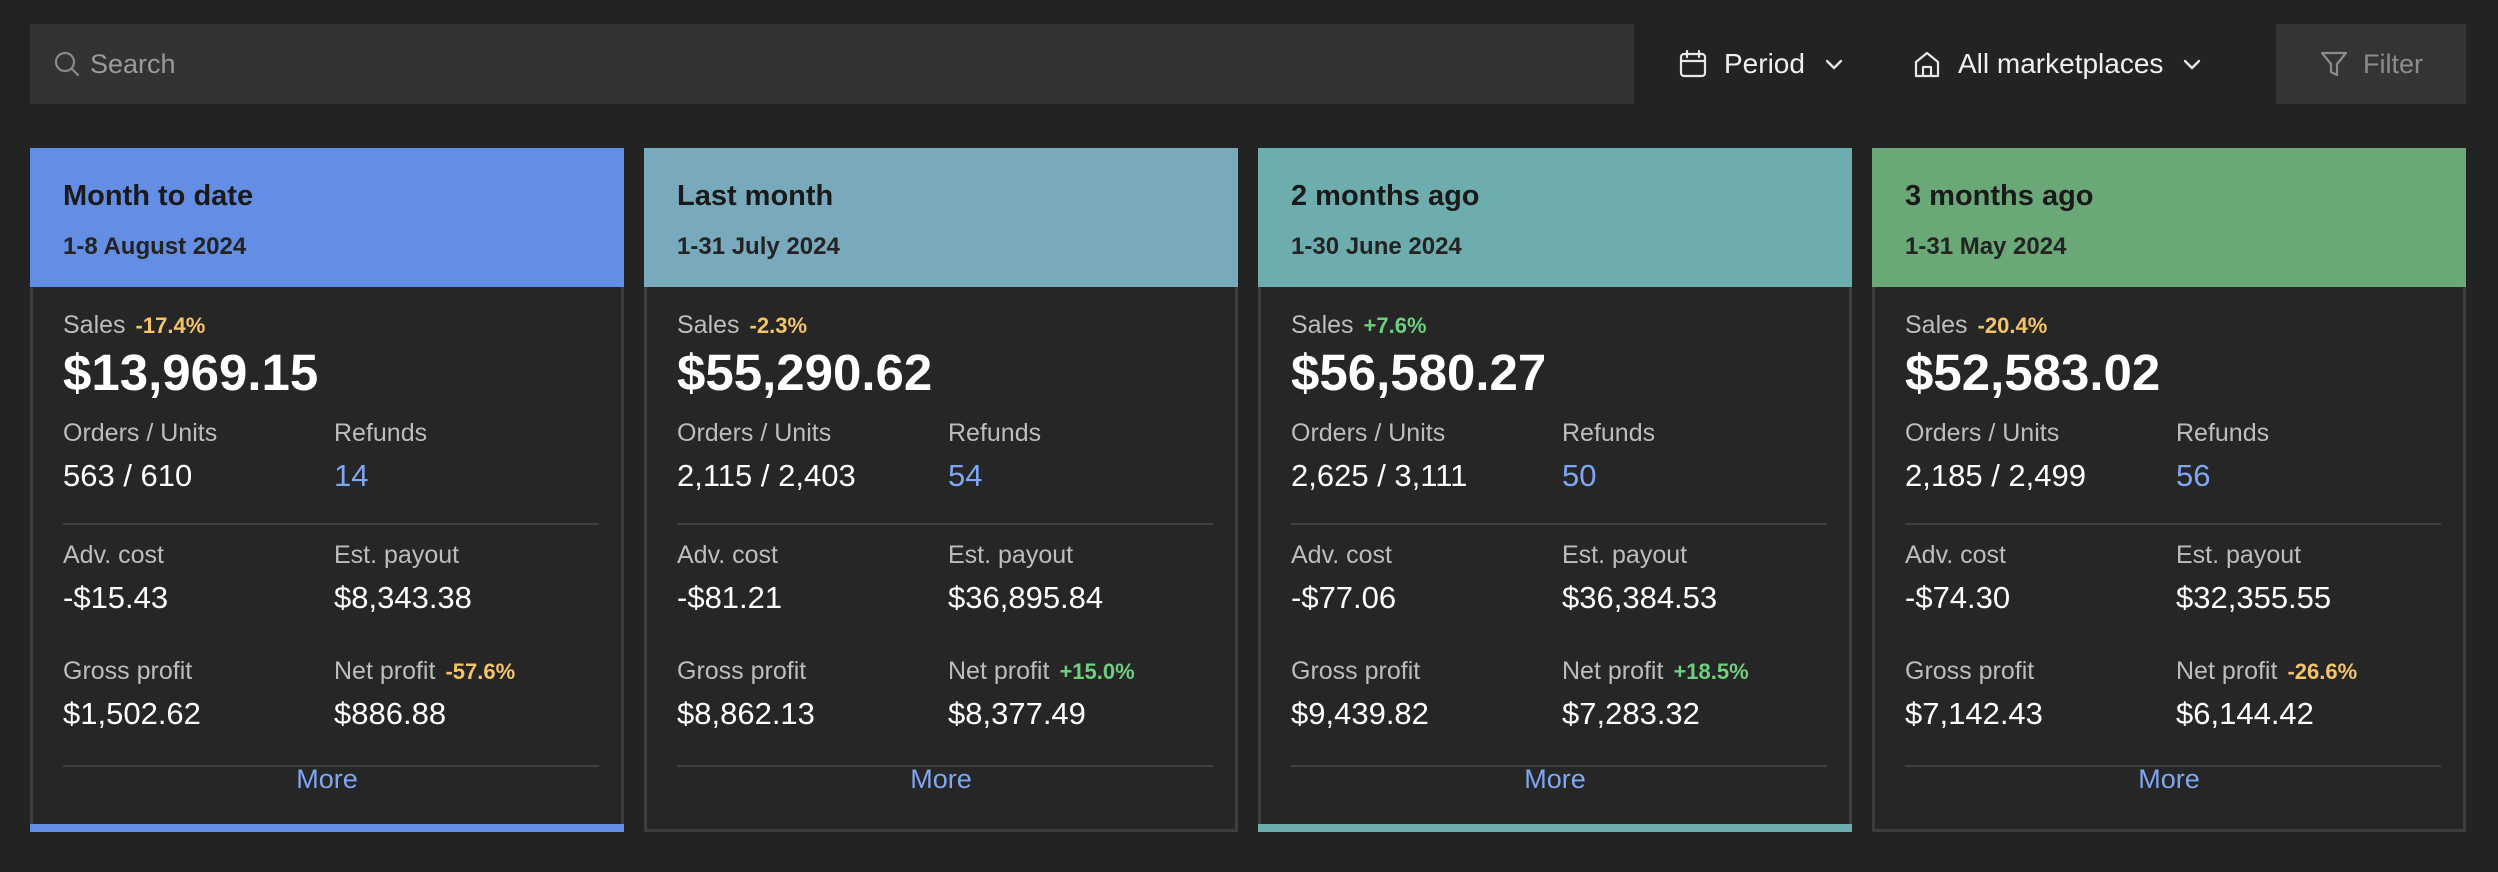  I want to click on refunds-link: 50, so click(1608, 476).